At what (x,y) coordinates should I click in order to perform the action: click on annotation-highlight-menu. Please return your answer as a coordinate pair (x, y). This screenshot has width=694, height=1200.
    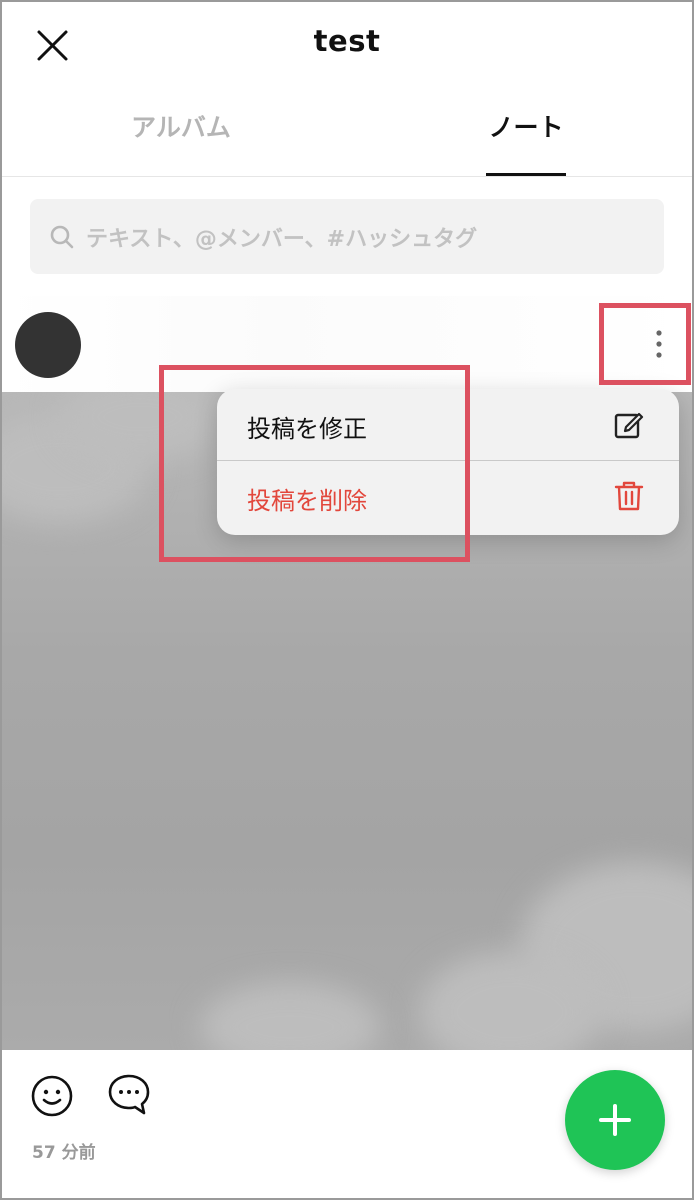
    Looking at the image, I should click on (314, 463).